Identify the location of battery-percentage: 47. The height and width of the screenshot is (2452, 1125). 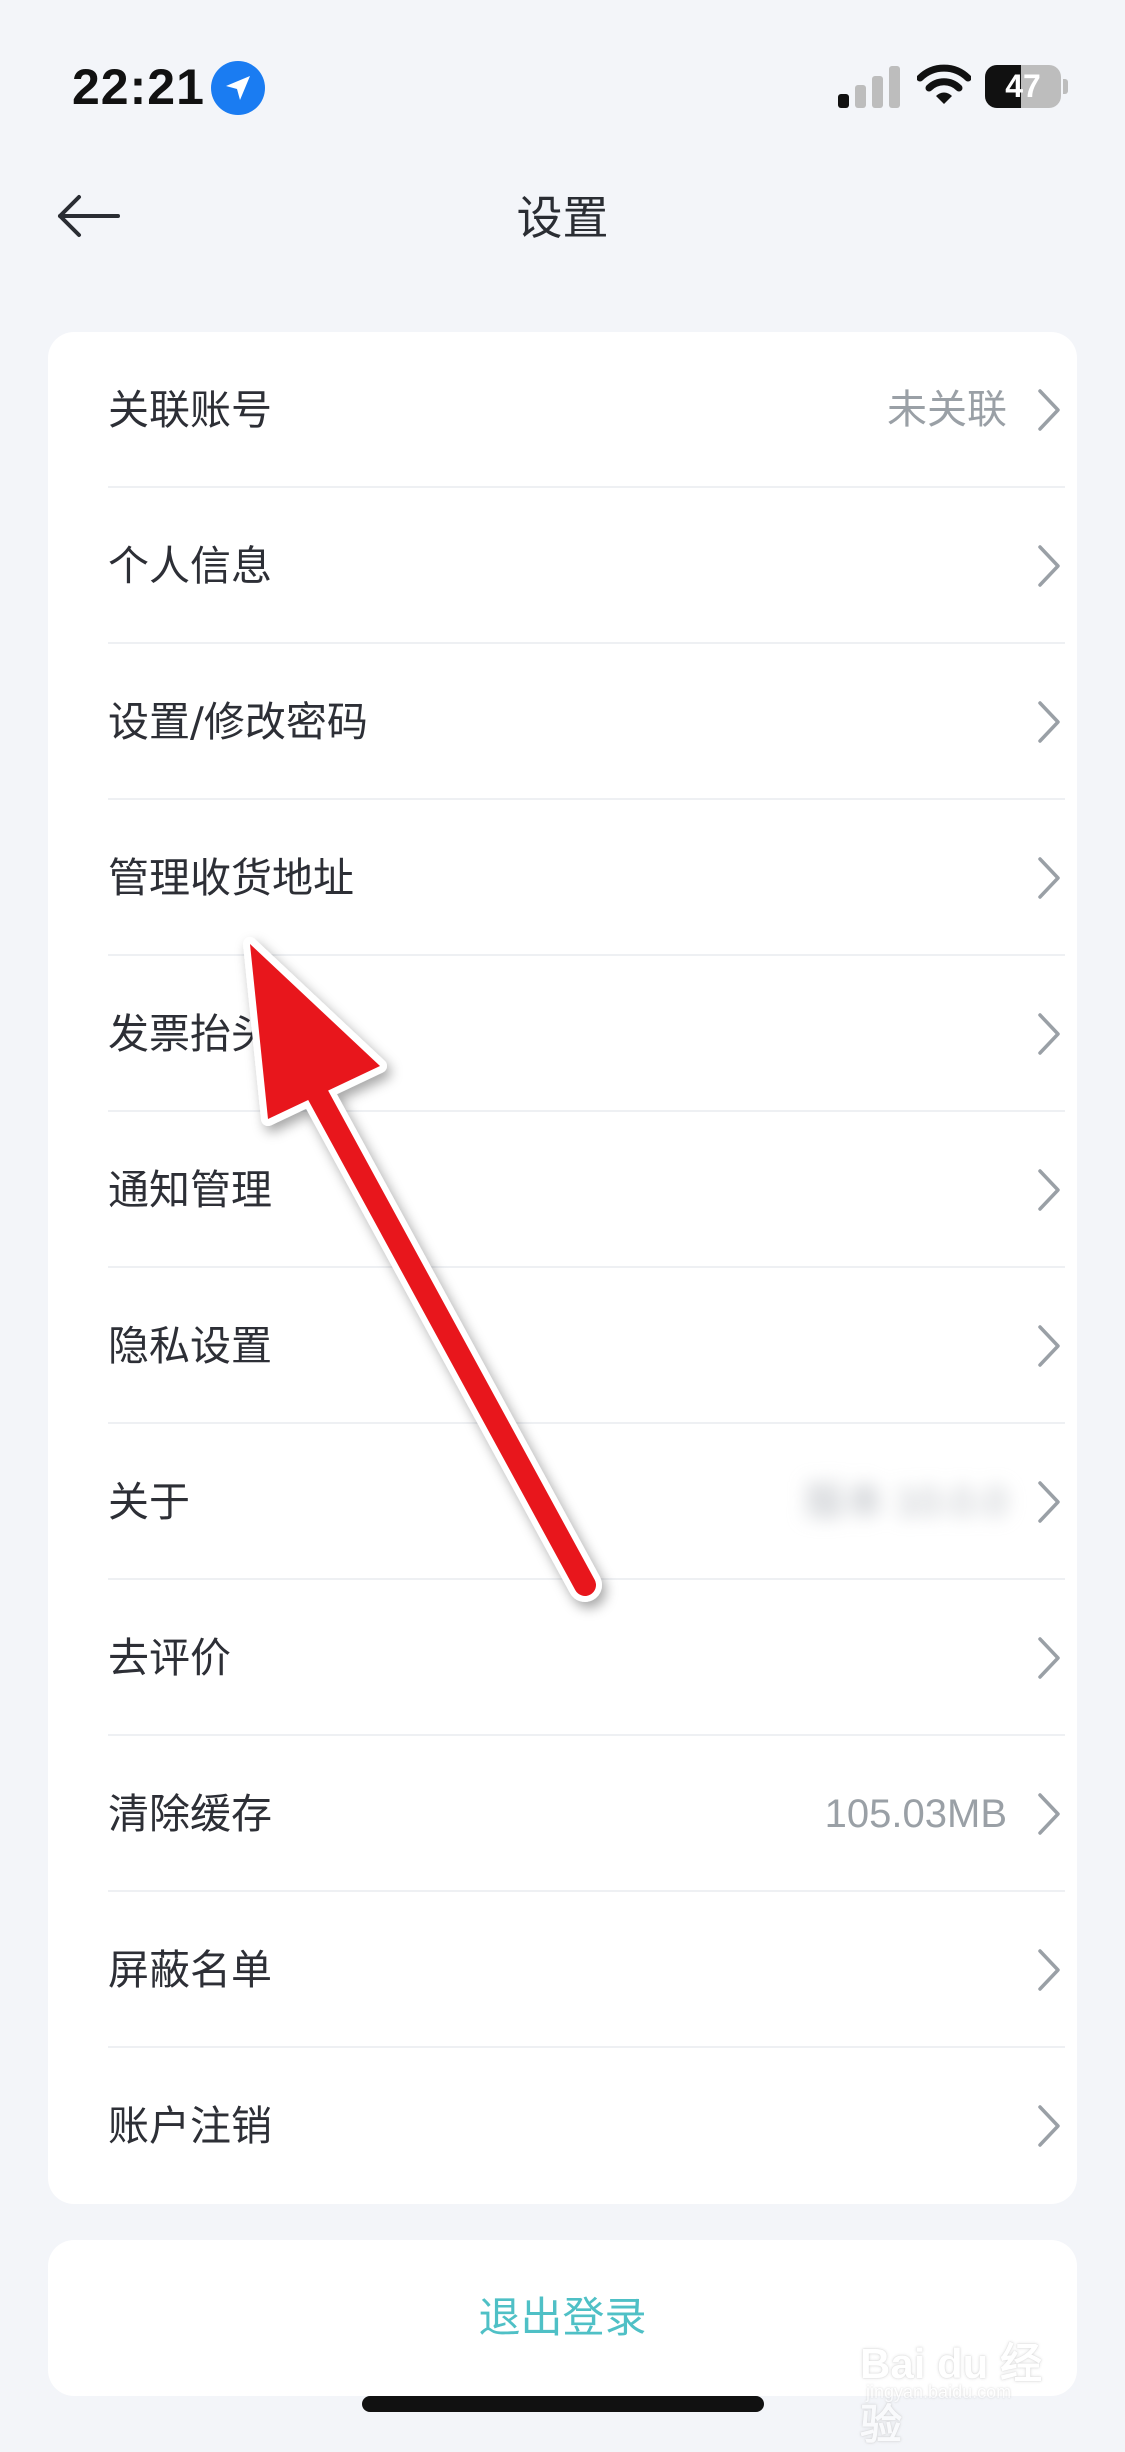
(1023, 86).